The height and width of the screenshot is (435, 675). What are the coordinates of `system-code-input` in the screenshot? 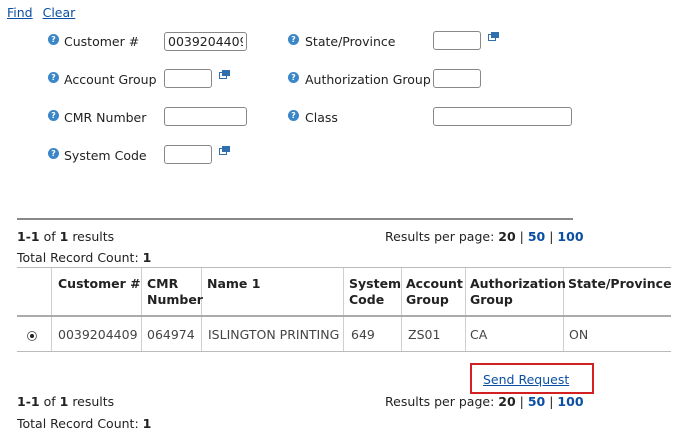 It's located at (188, 154).